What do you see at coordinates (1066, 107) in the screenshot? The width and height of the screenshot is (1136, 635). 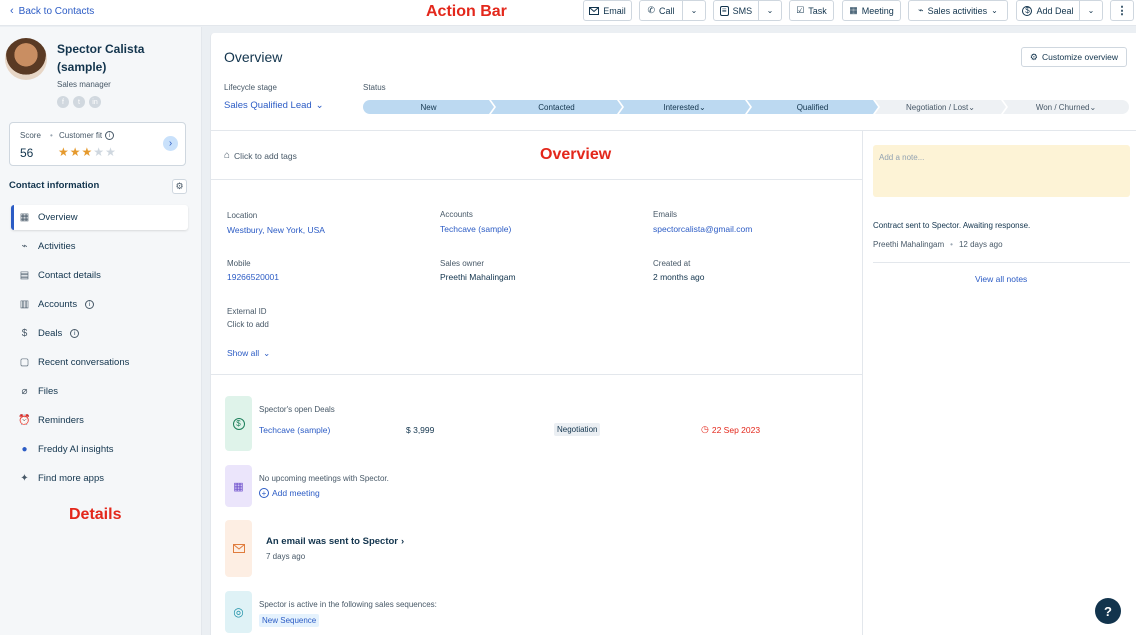 I see `status-stage-won-churned: Won / Churned ⌄` at bounding box center [1066, 107].